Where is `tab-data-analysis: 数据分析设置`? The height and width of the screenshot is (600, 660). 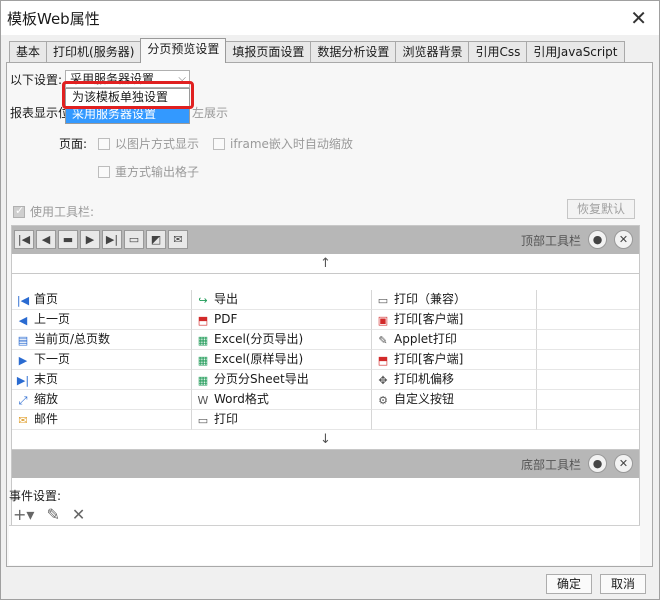
tab-data-analysis: 数据分析设置 is located at coordinates (353, 52).